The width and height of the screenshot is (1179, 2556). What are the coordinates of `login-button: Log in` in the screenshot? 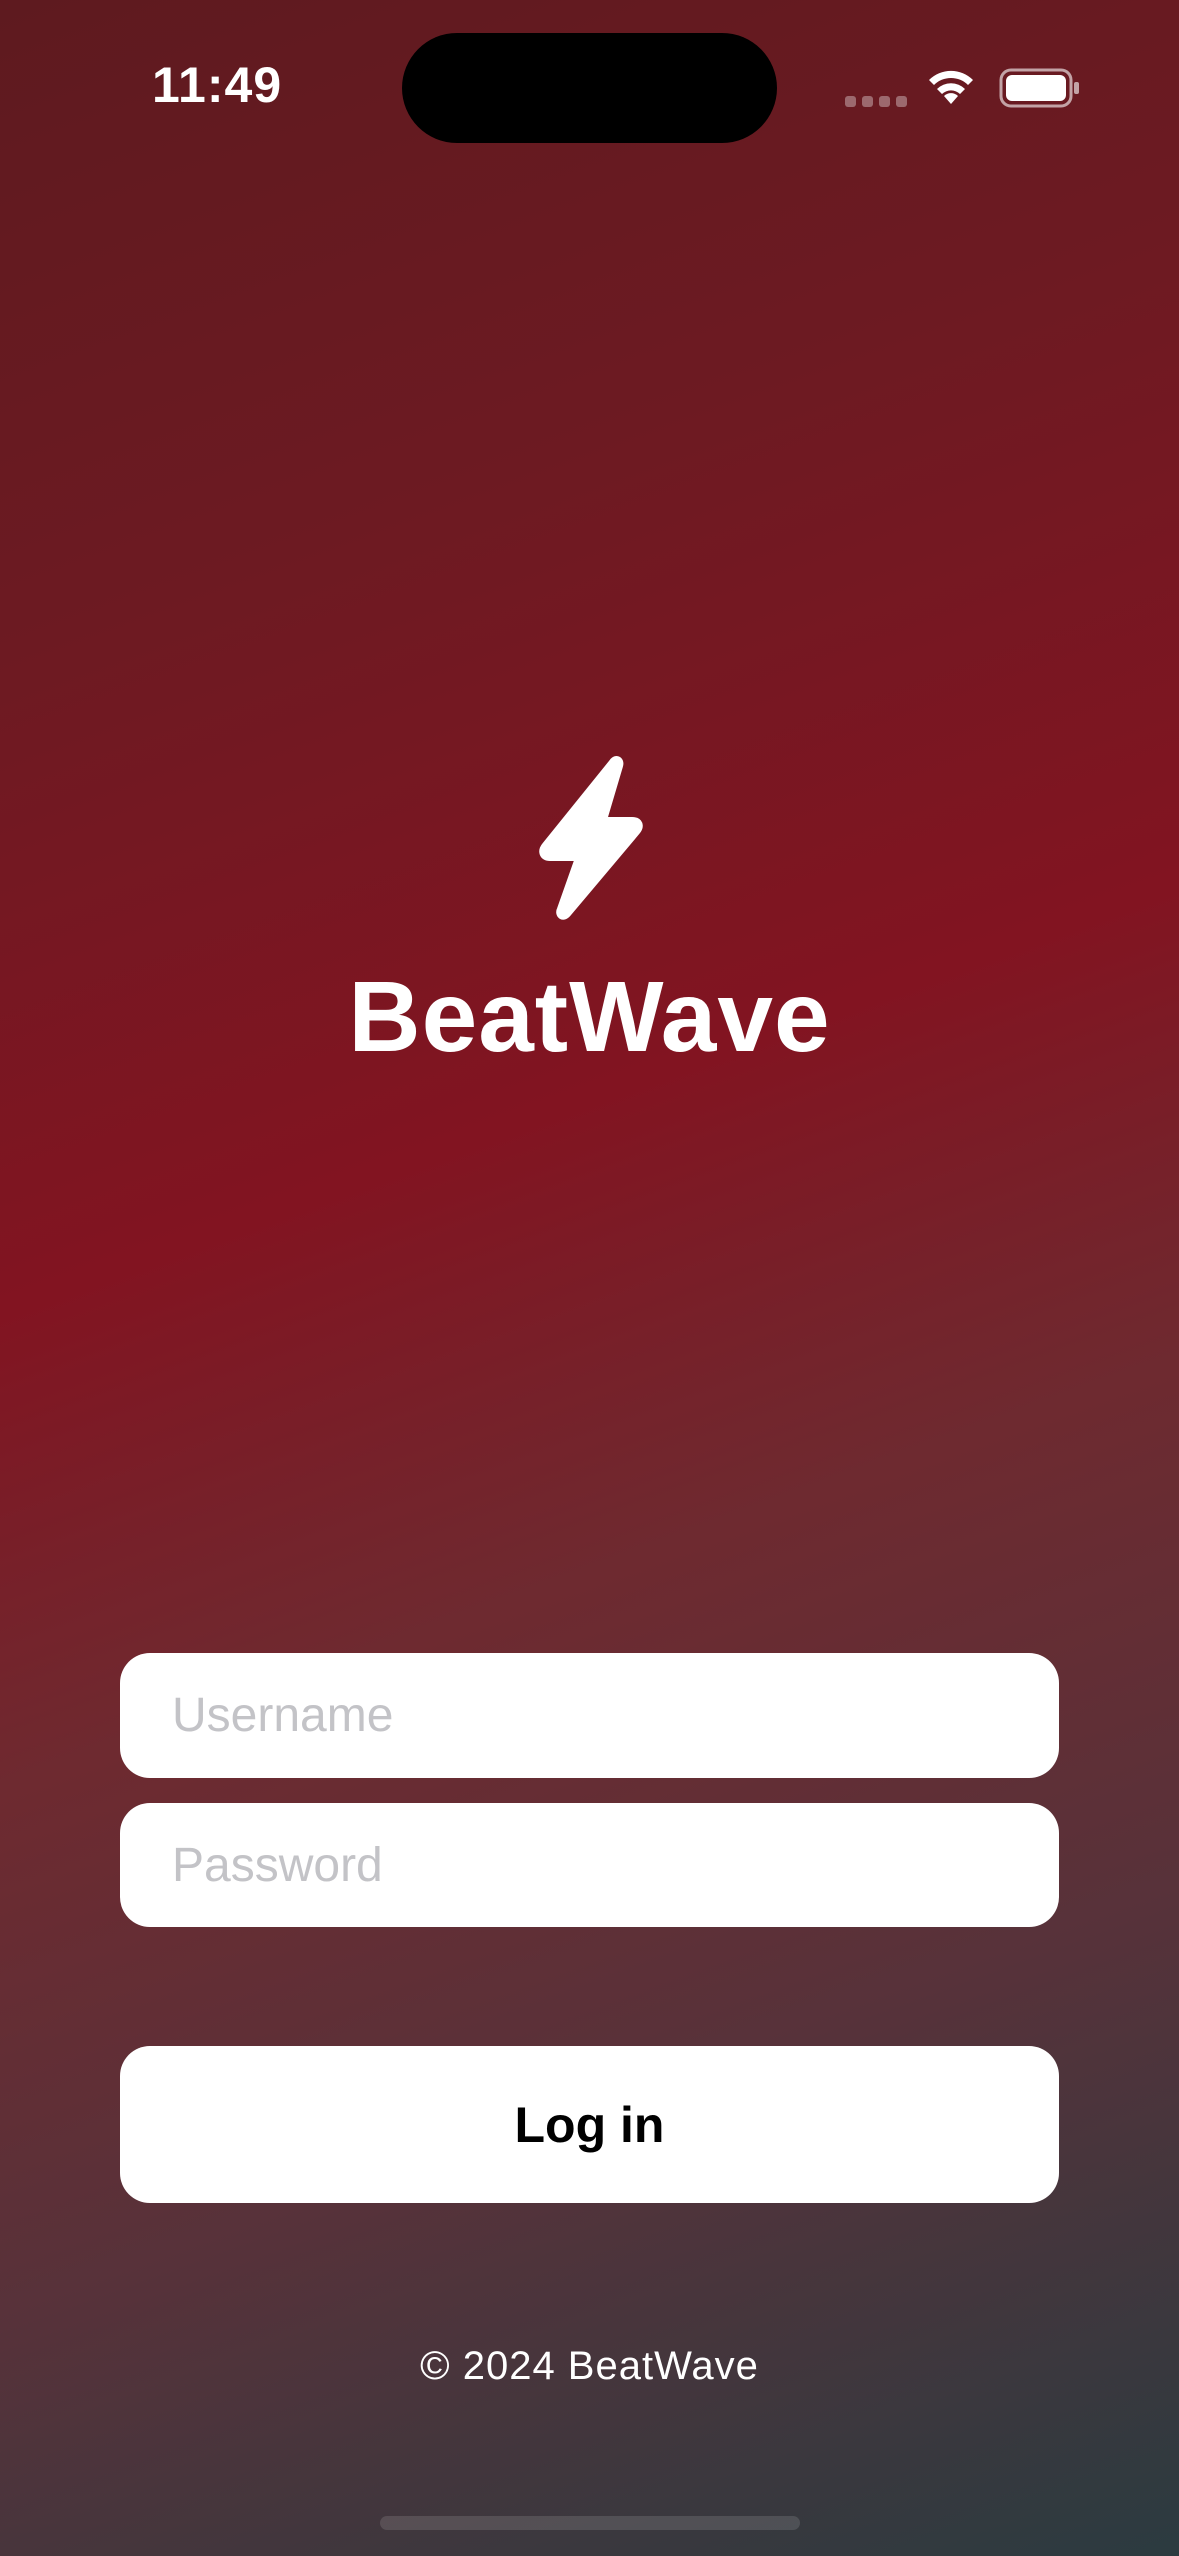 It's located at (589, 2124).